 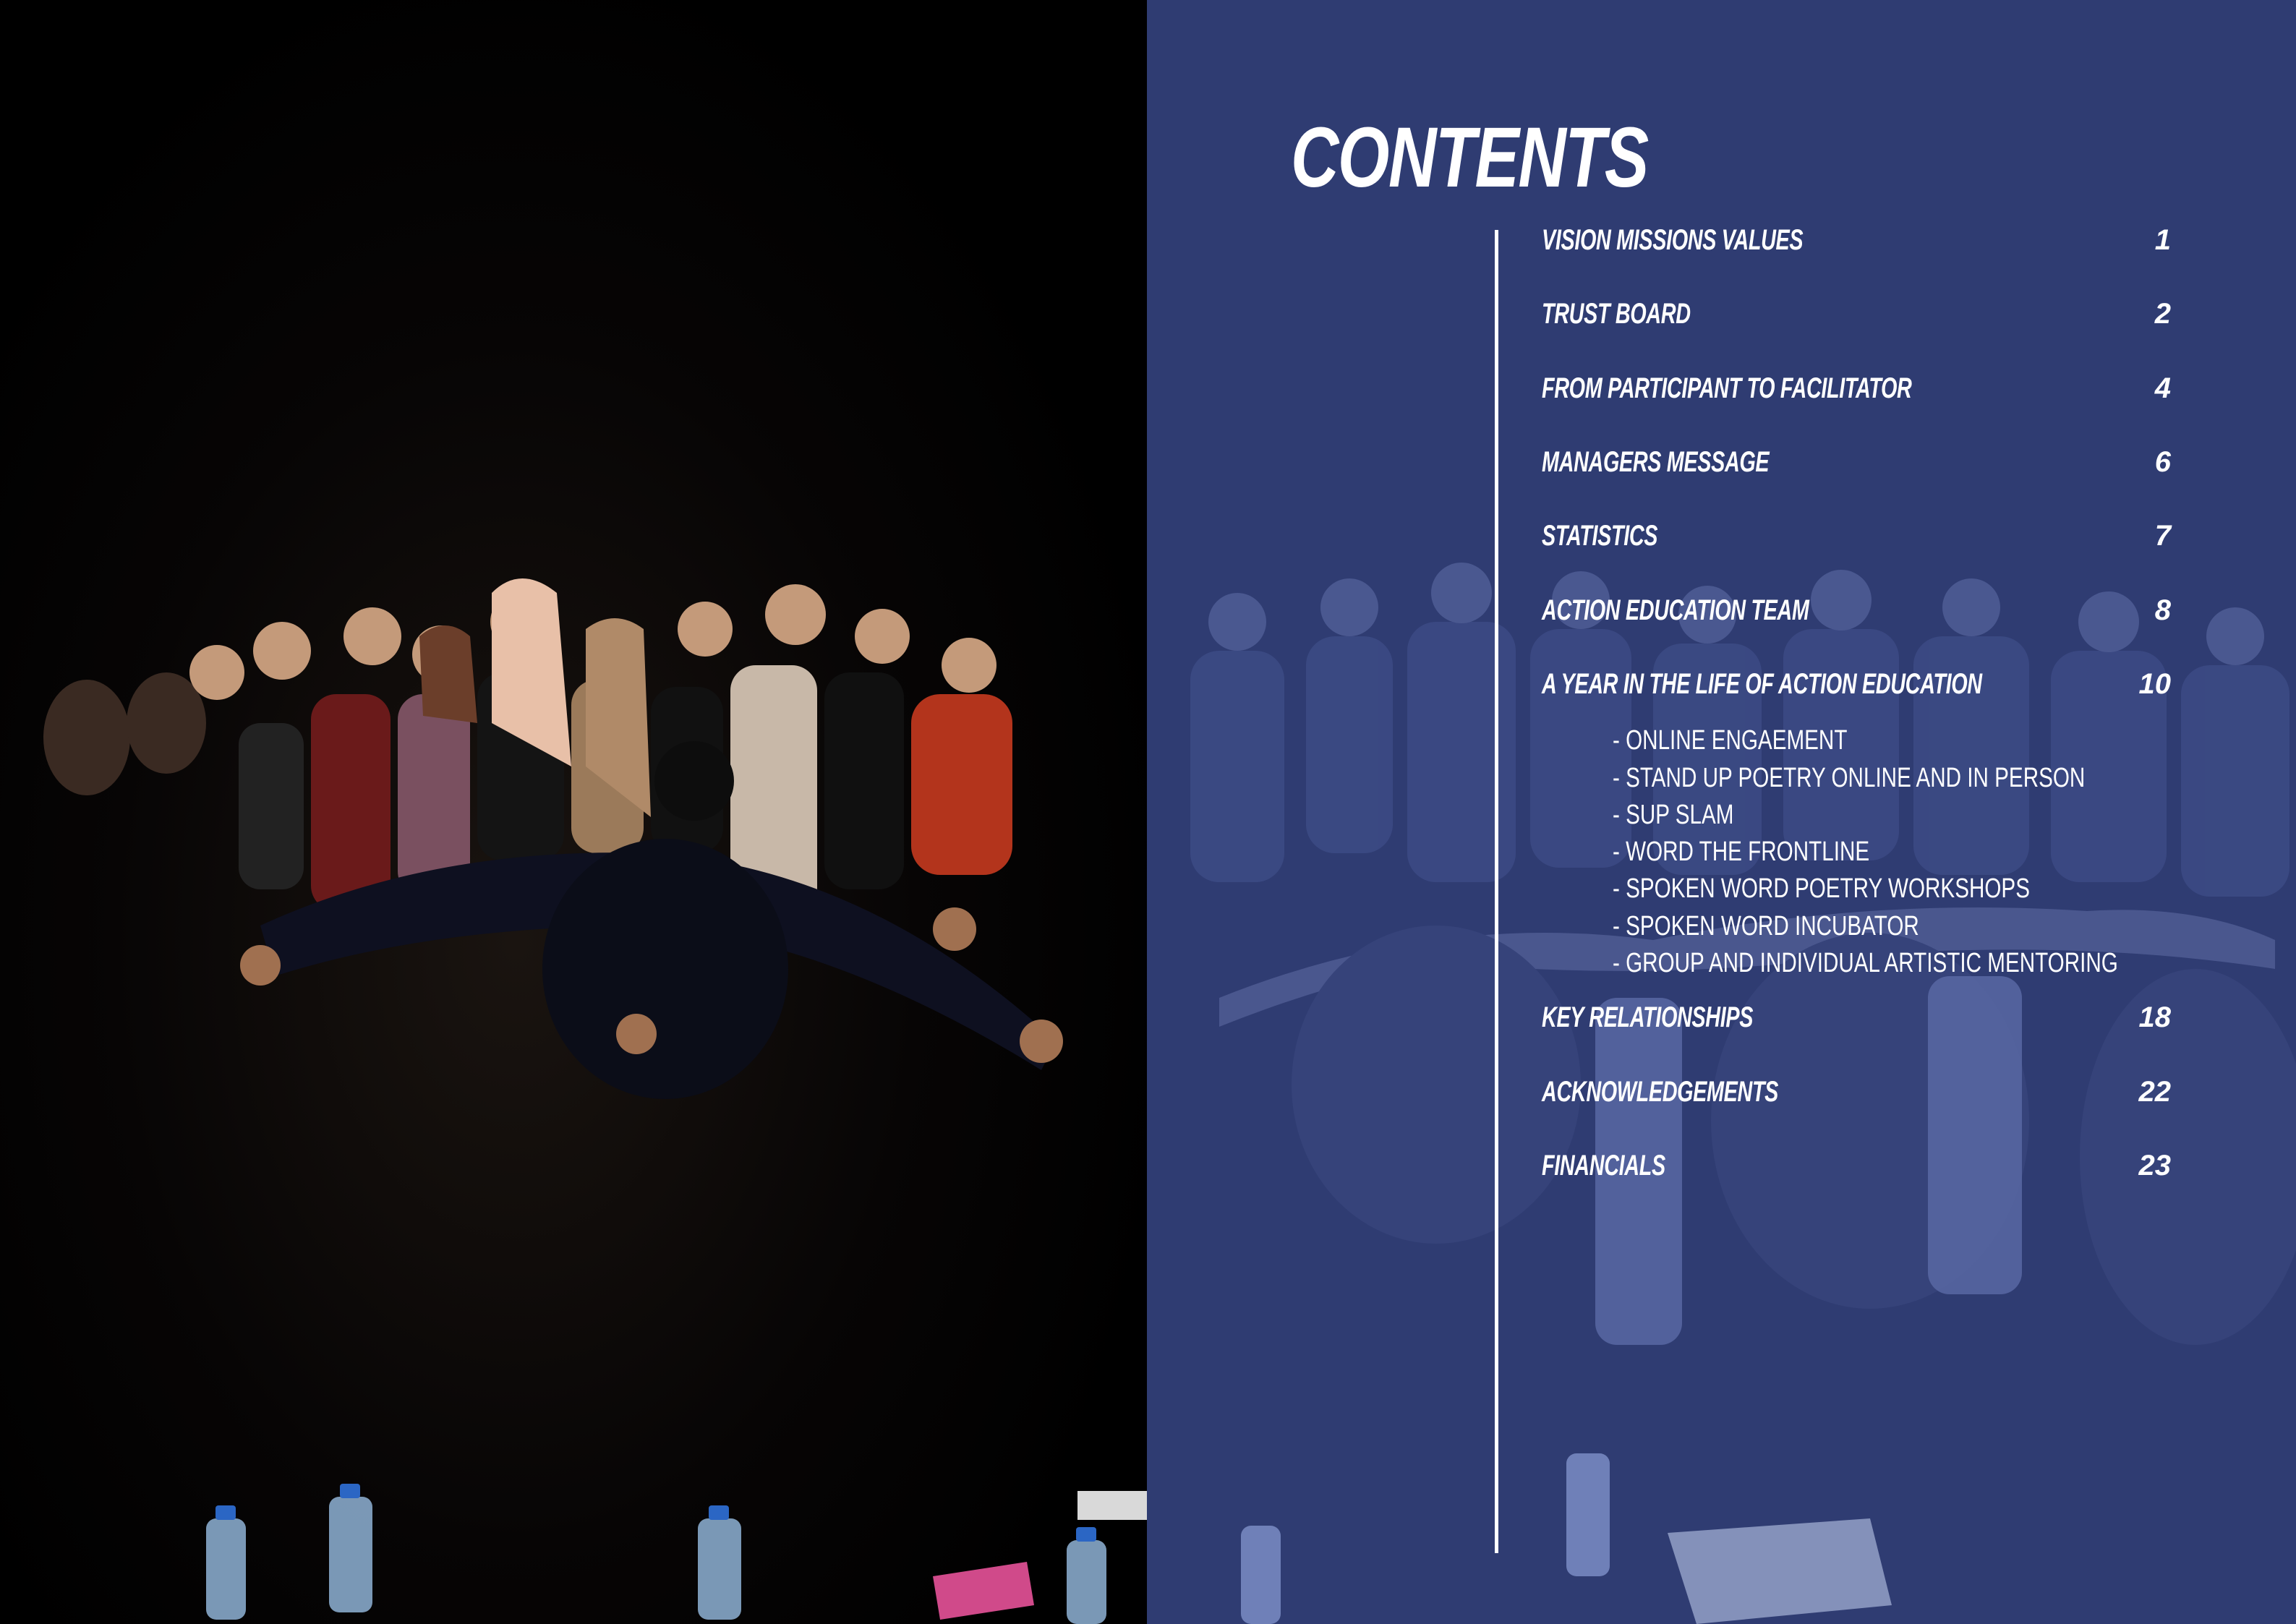 I want to click on toc-item-label: TRUST BOARD, so click(x=1617, y=314).